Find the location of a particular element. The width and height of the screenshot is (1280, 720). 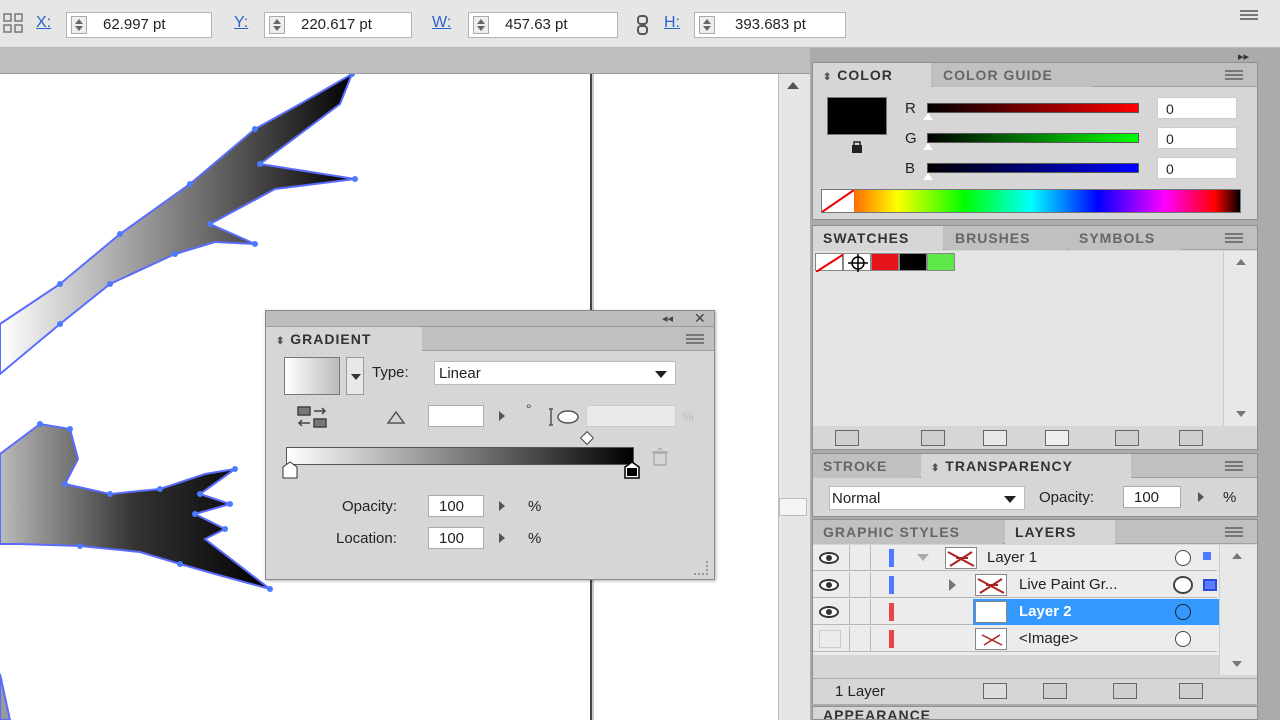

x-field: 62.997 pt is located at coordinates (139, 25).